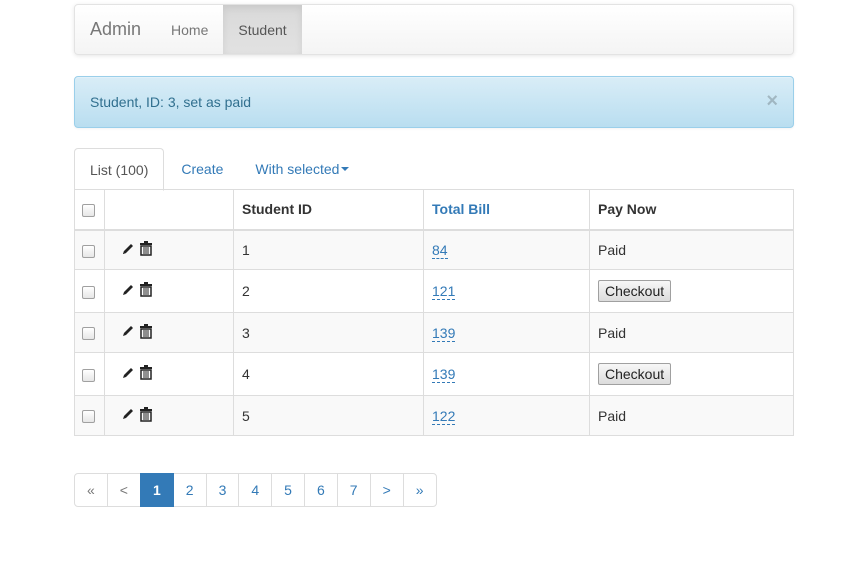 The height and width of the screenshot is (579, 867). Describe the element at coordinates (772, 101) in the screenshot. I see `close-icon: ×` at that location.